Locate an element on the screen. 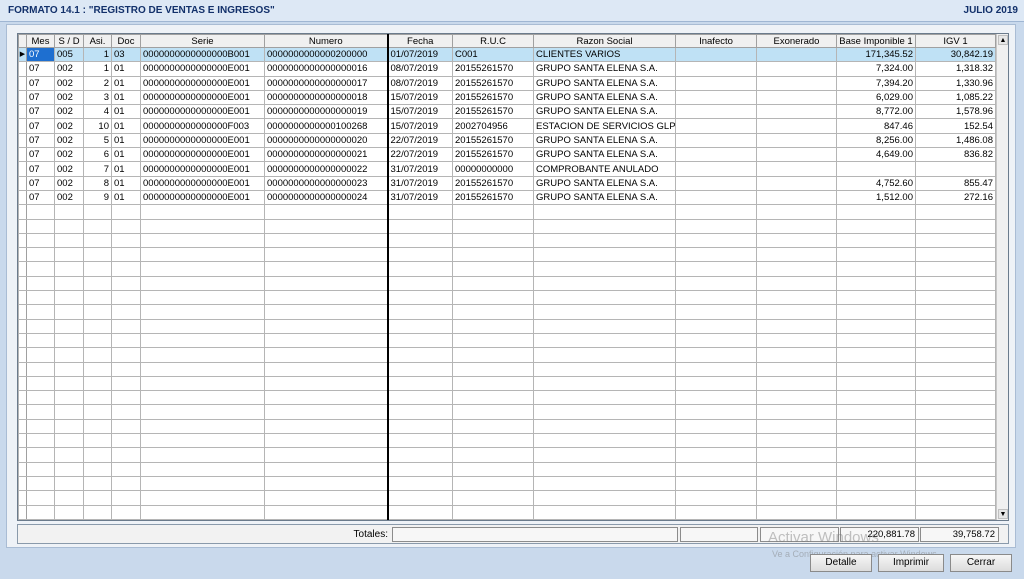  cell-mes: 07 is located at coordinates (40, 54).